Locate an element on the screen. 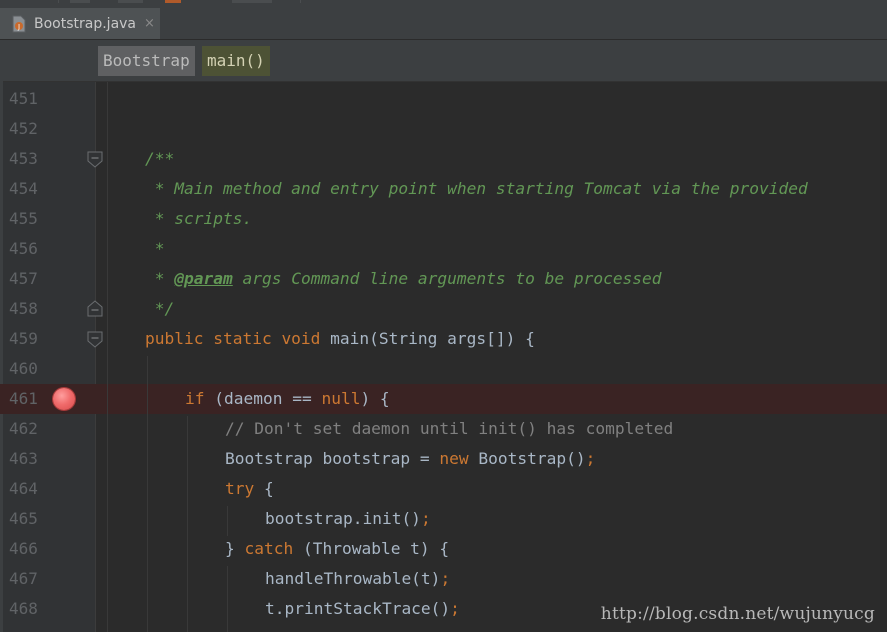  code-text: handleThrowable(t) is located at coordinates (353, 578).